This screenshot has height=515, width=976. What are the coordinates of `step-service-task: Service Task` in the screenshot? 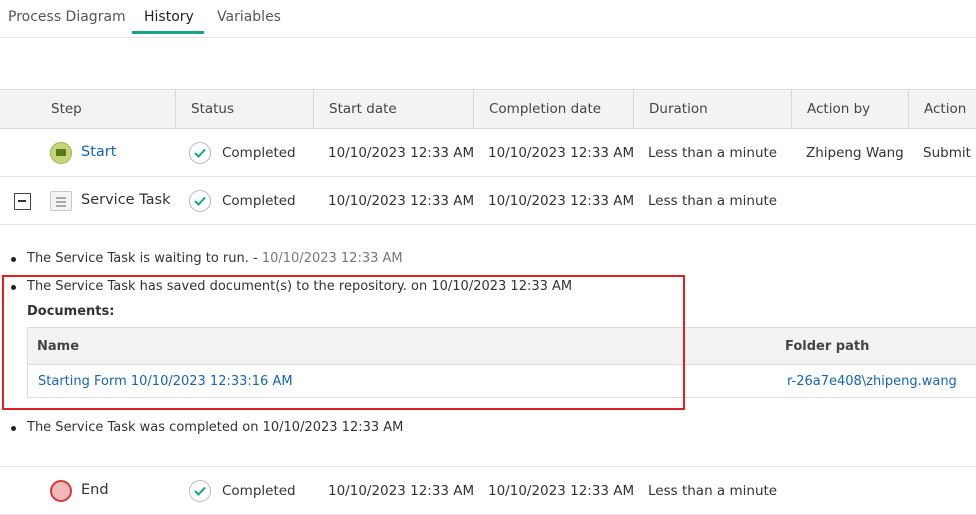 It's located at (126, 200).